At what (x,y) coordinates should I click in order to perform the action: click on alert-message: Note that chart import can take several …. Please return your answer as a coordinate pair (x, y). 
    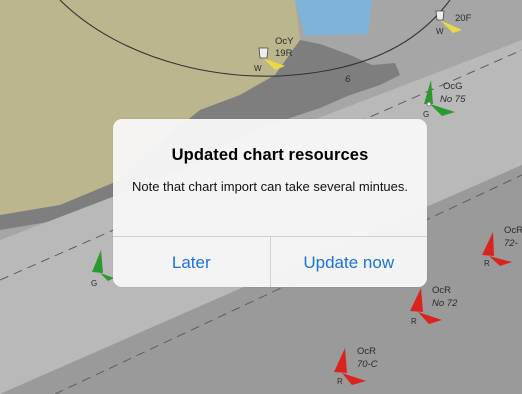
    Looking at the image, I should click on (269, 186).